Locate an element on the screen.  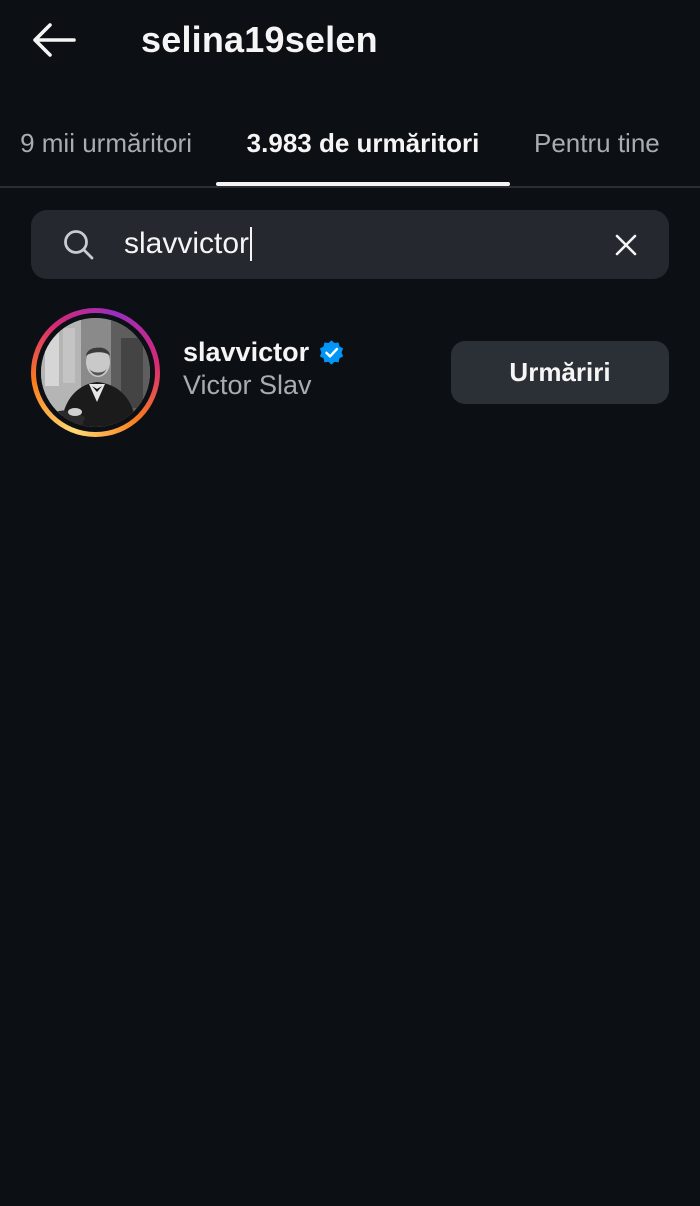
list-item: slavvictor Victor Slav Urmăriri is located at coordinates (350, 372).